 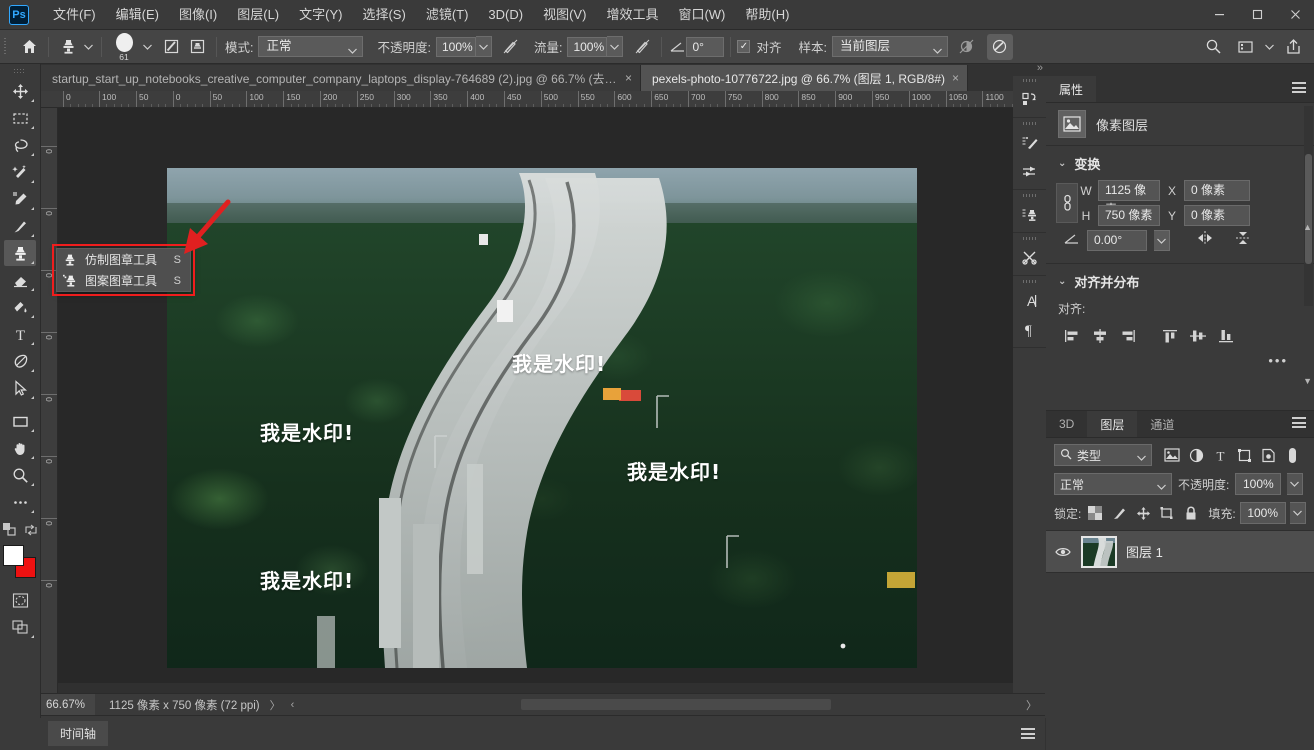 What do you see at coordinates (20, 307) in the screenshot?
I see `gradient-tool` at bounding box center [20, 307].